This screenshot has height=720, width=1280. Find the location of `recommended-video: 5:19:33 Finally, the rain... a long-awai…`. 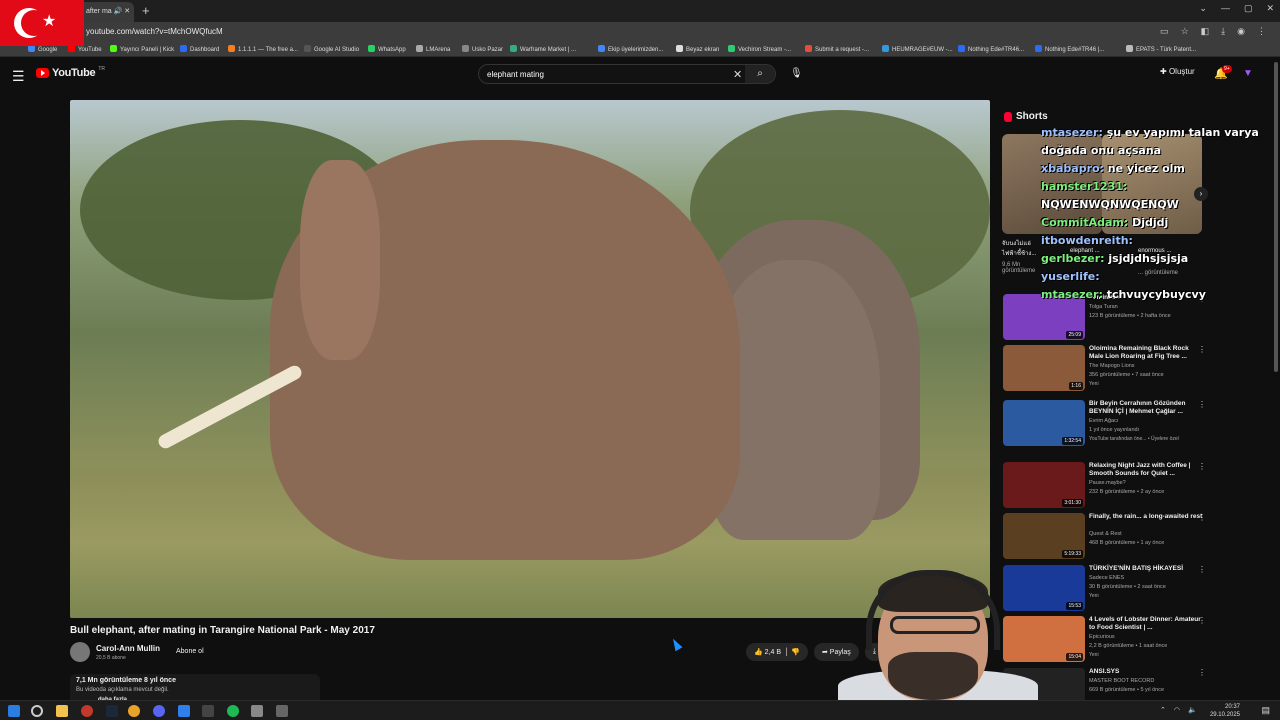

recommended-video: 5:19:33 Finally, the rain... a long-awai… is located at coordinates (1104, 537).